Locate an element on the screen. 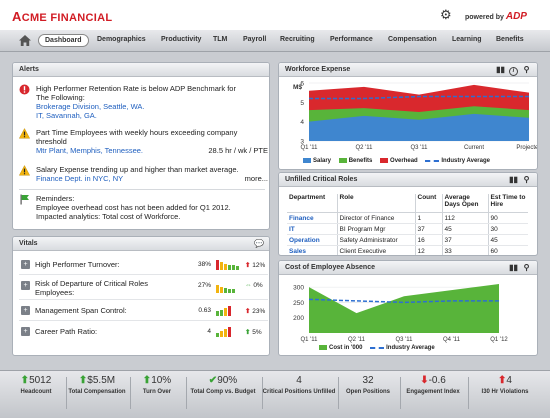 The height and width of the screenshot is (418, 550). error-icon is located at coordinates (24, 89).